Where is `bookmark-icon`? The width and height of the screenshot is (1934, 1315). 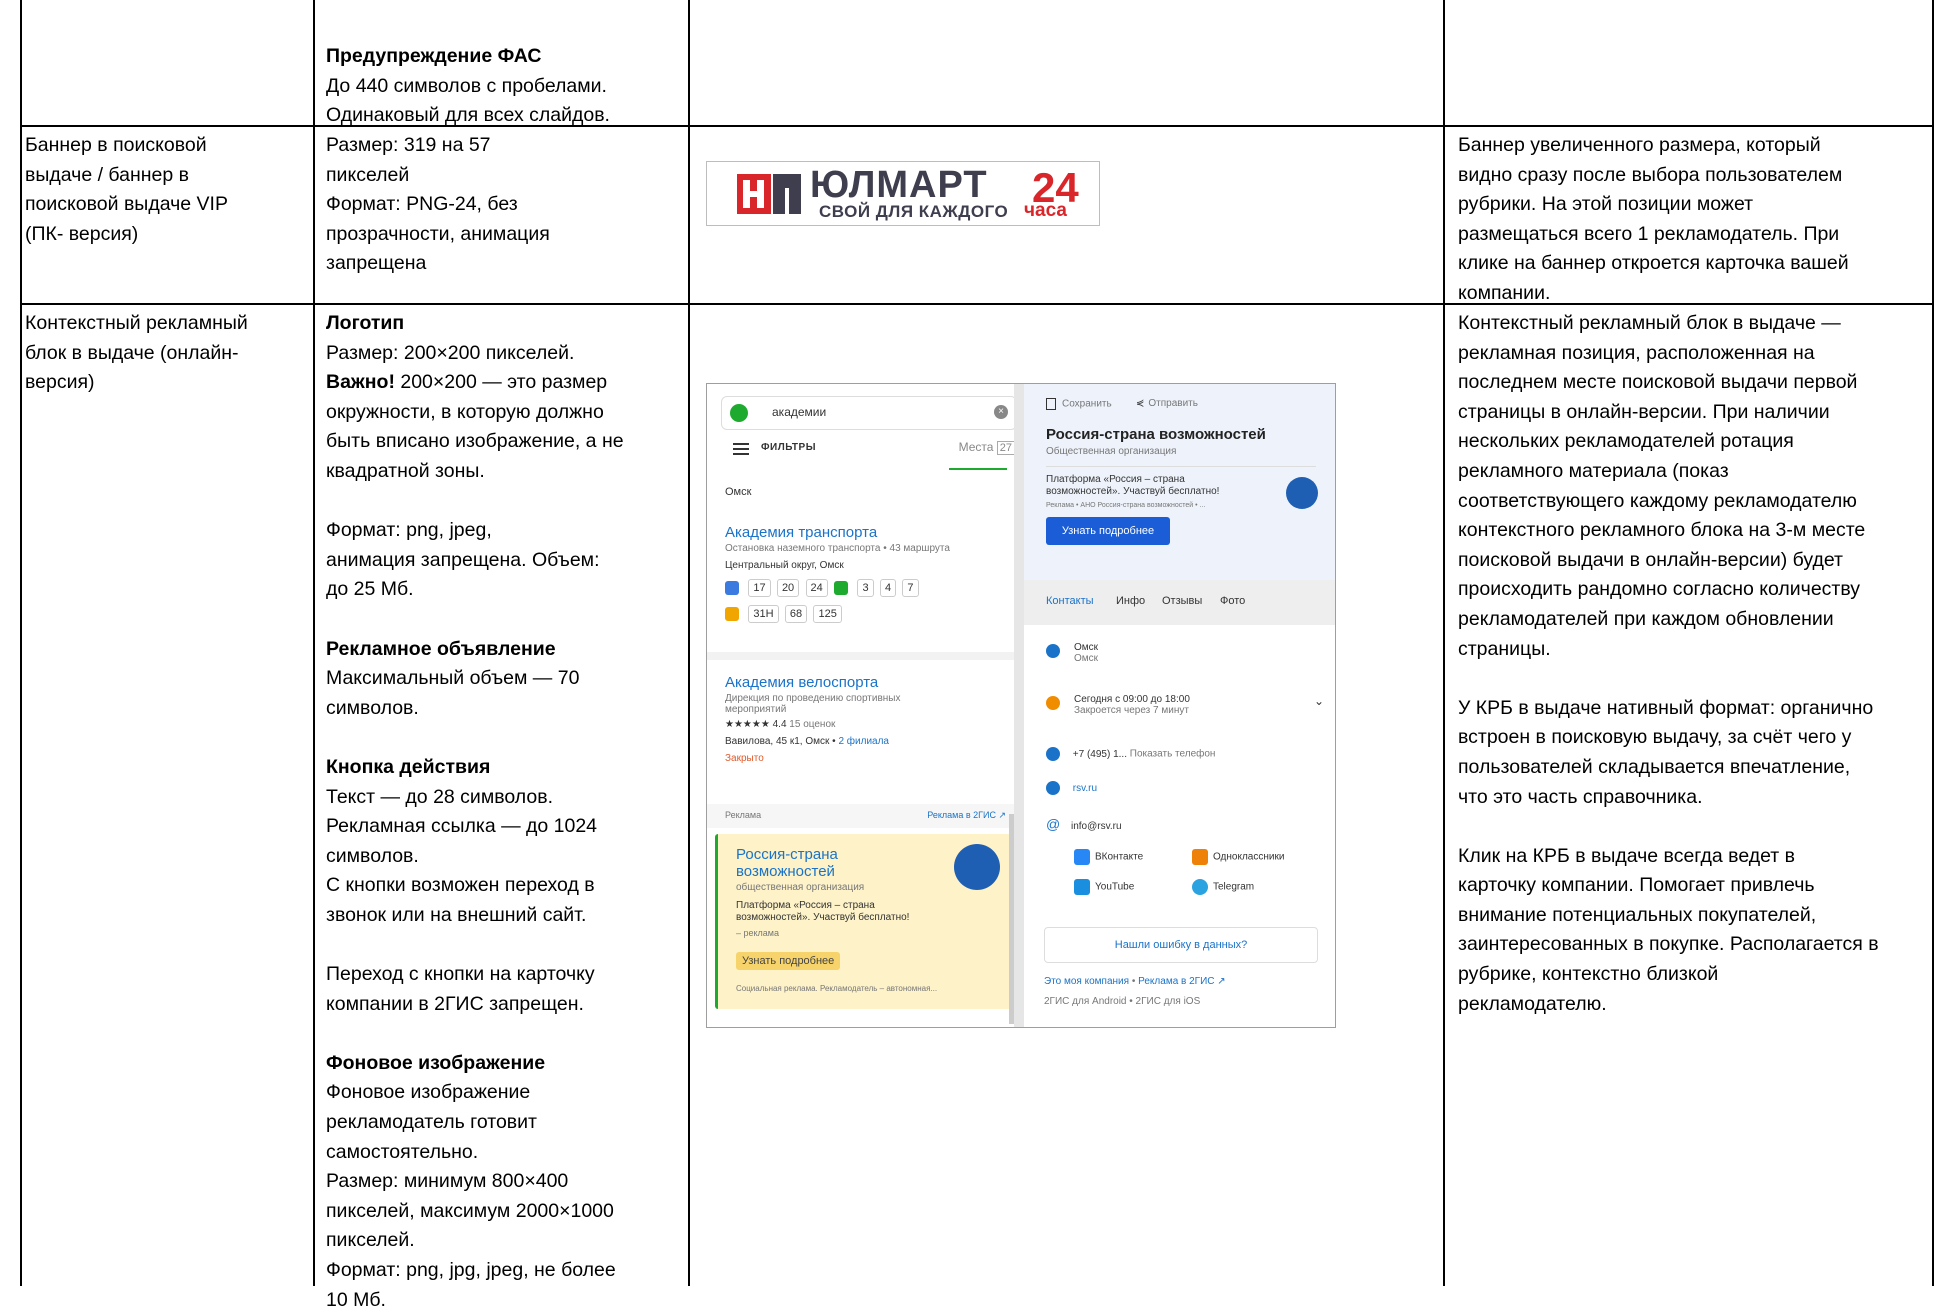
bookmark-icon is located at coordinates (1051, 404).